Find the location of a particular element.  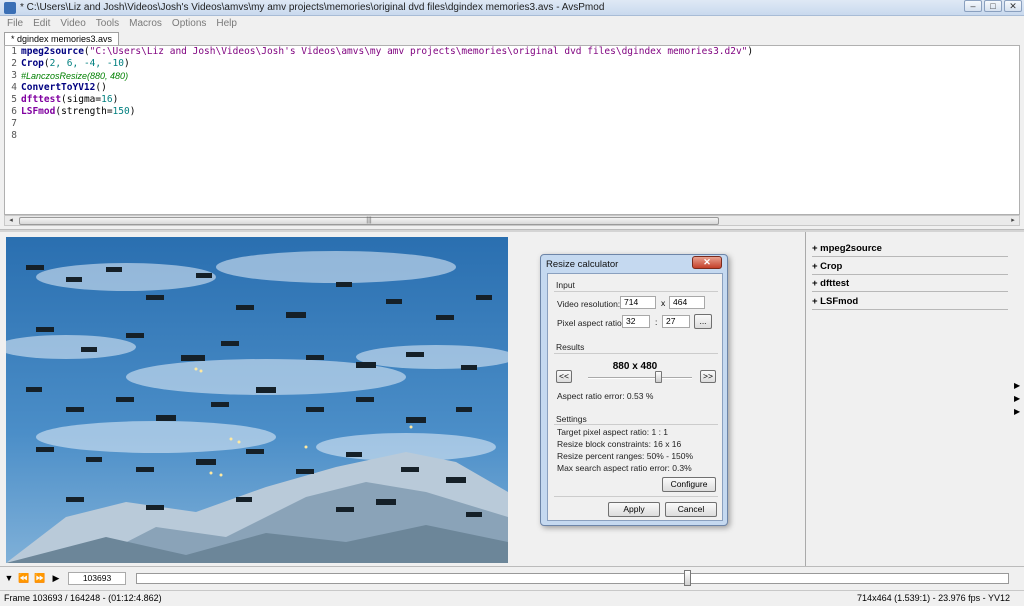

input-section-label: Input is located at coordinates (565, 285).